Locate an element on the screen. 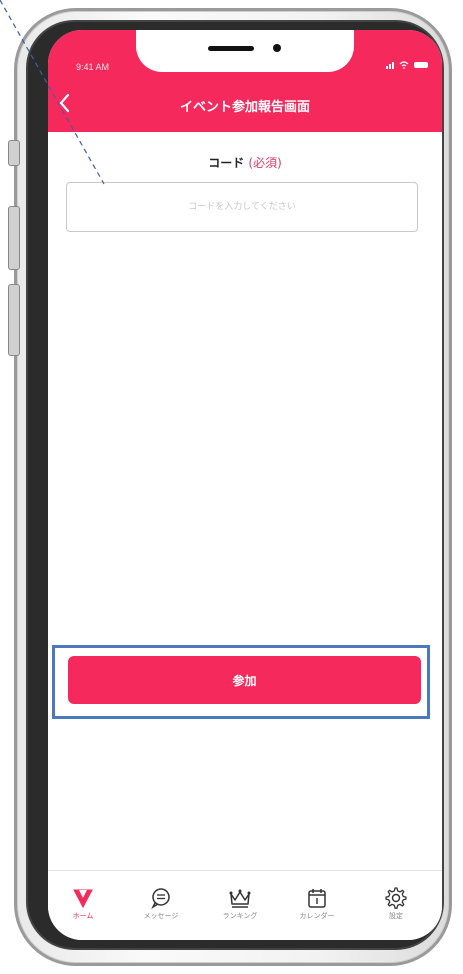 The width and height of the screenshot is (463, 974). required-marker: (必須) is located at coordinates (265, 163).